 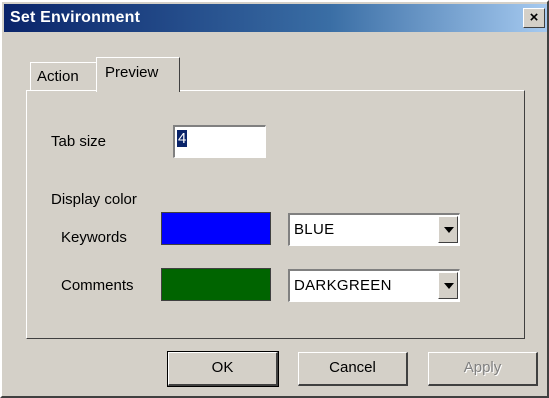 I want to click on tab-action: Action, so click(x=64, y=76).